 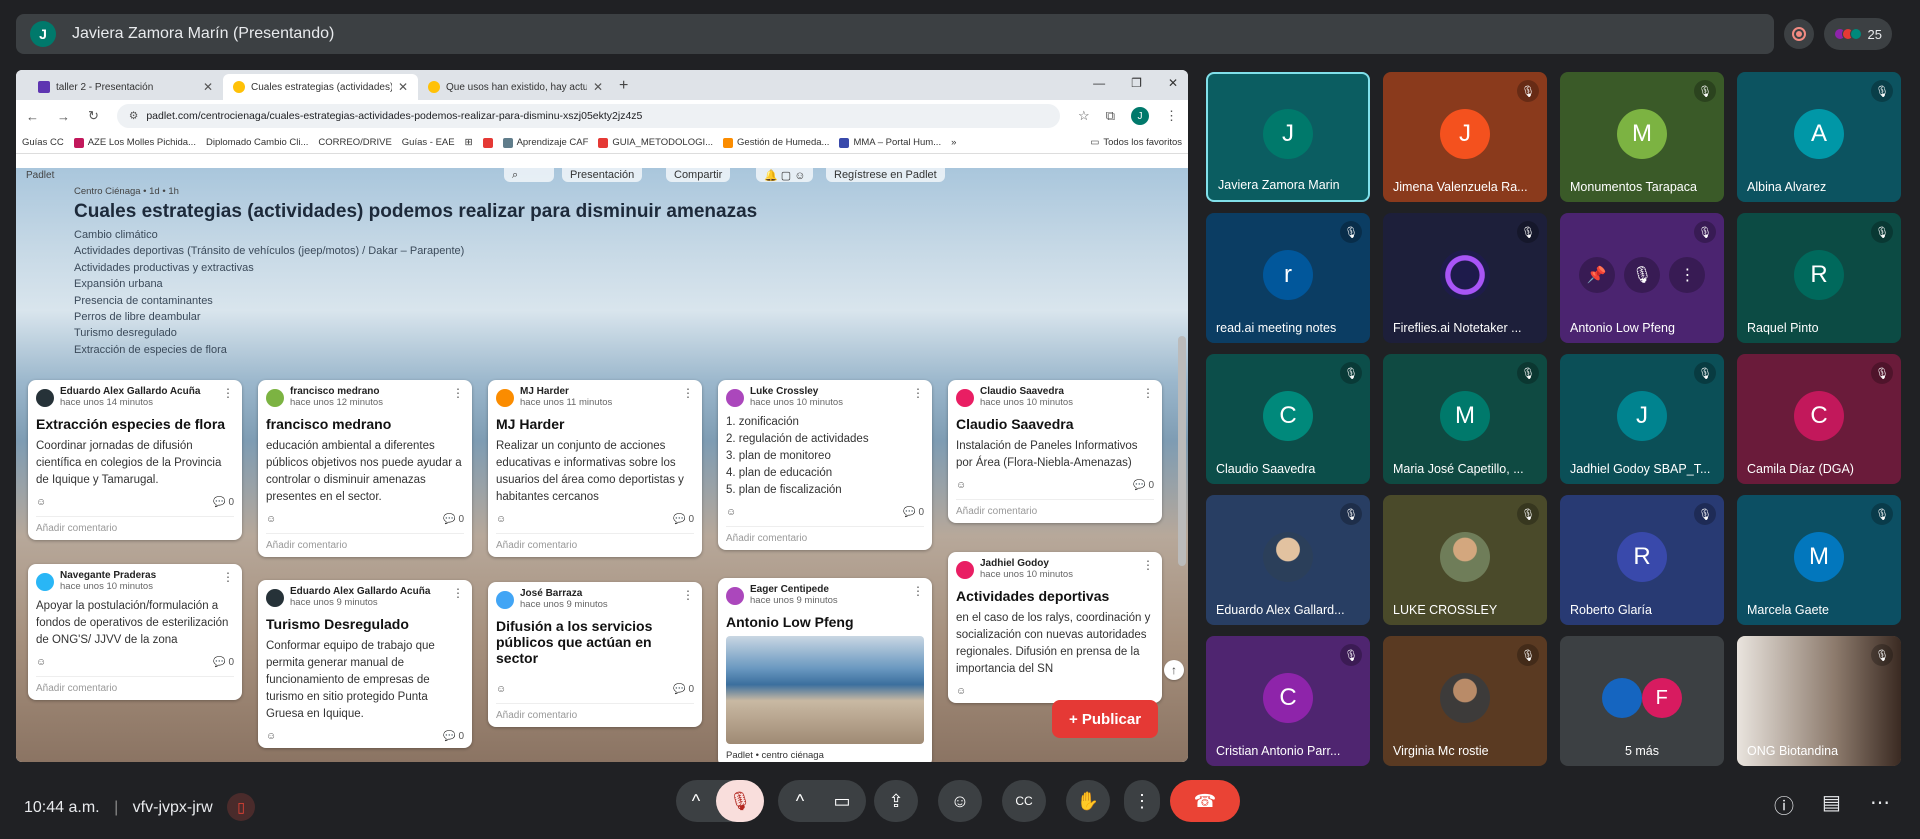 I want to click on bookmark-item: Guías - EAE, so click(x=428, y=142).